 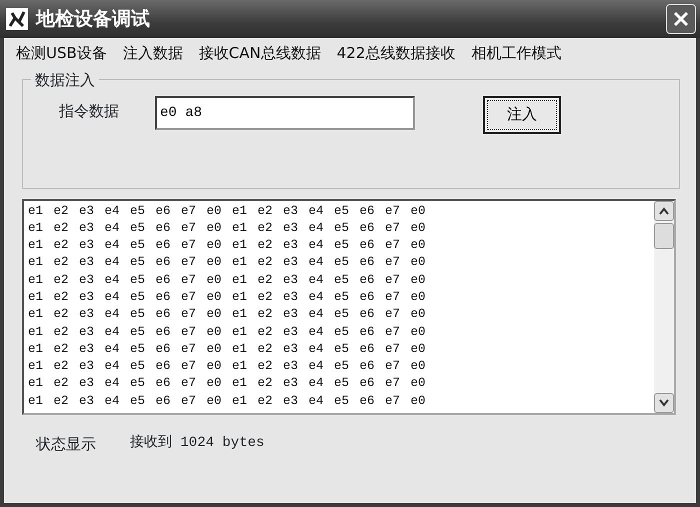 I want to click on close-icon, so click(x=681, y=19).